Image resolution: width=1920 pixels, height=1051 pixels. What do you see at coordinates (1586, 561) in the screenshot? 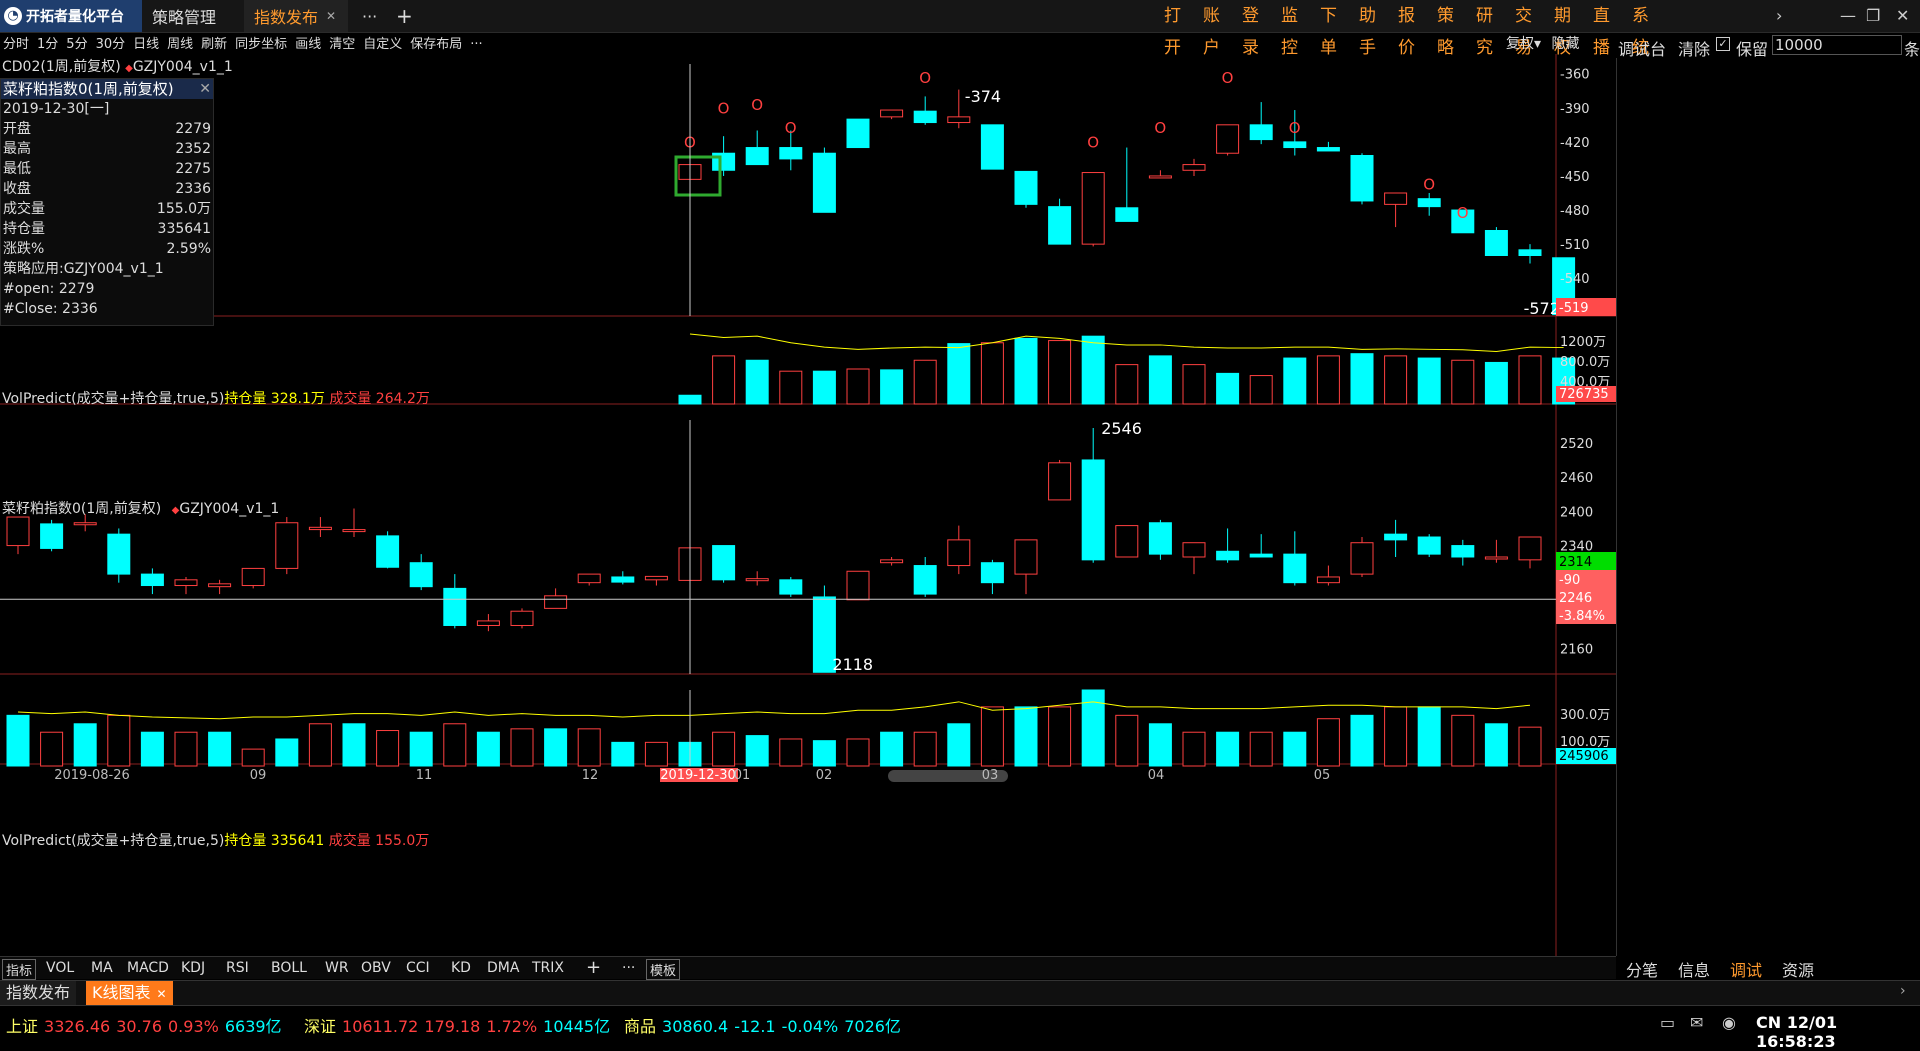
I see `price-badge: 2314` at bounding box center [1586, 561].